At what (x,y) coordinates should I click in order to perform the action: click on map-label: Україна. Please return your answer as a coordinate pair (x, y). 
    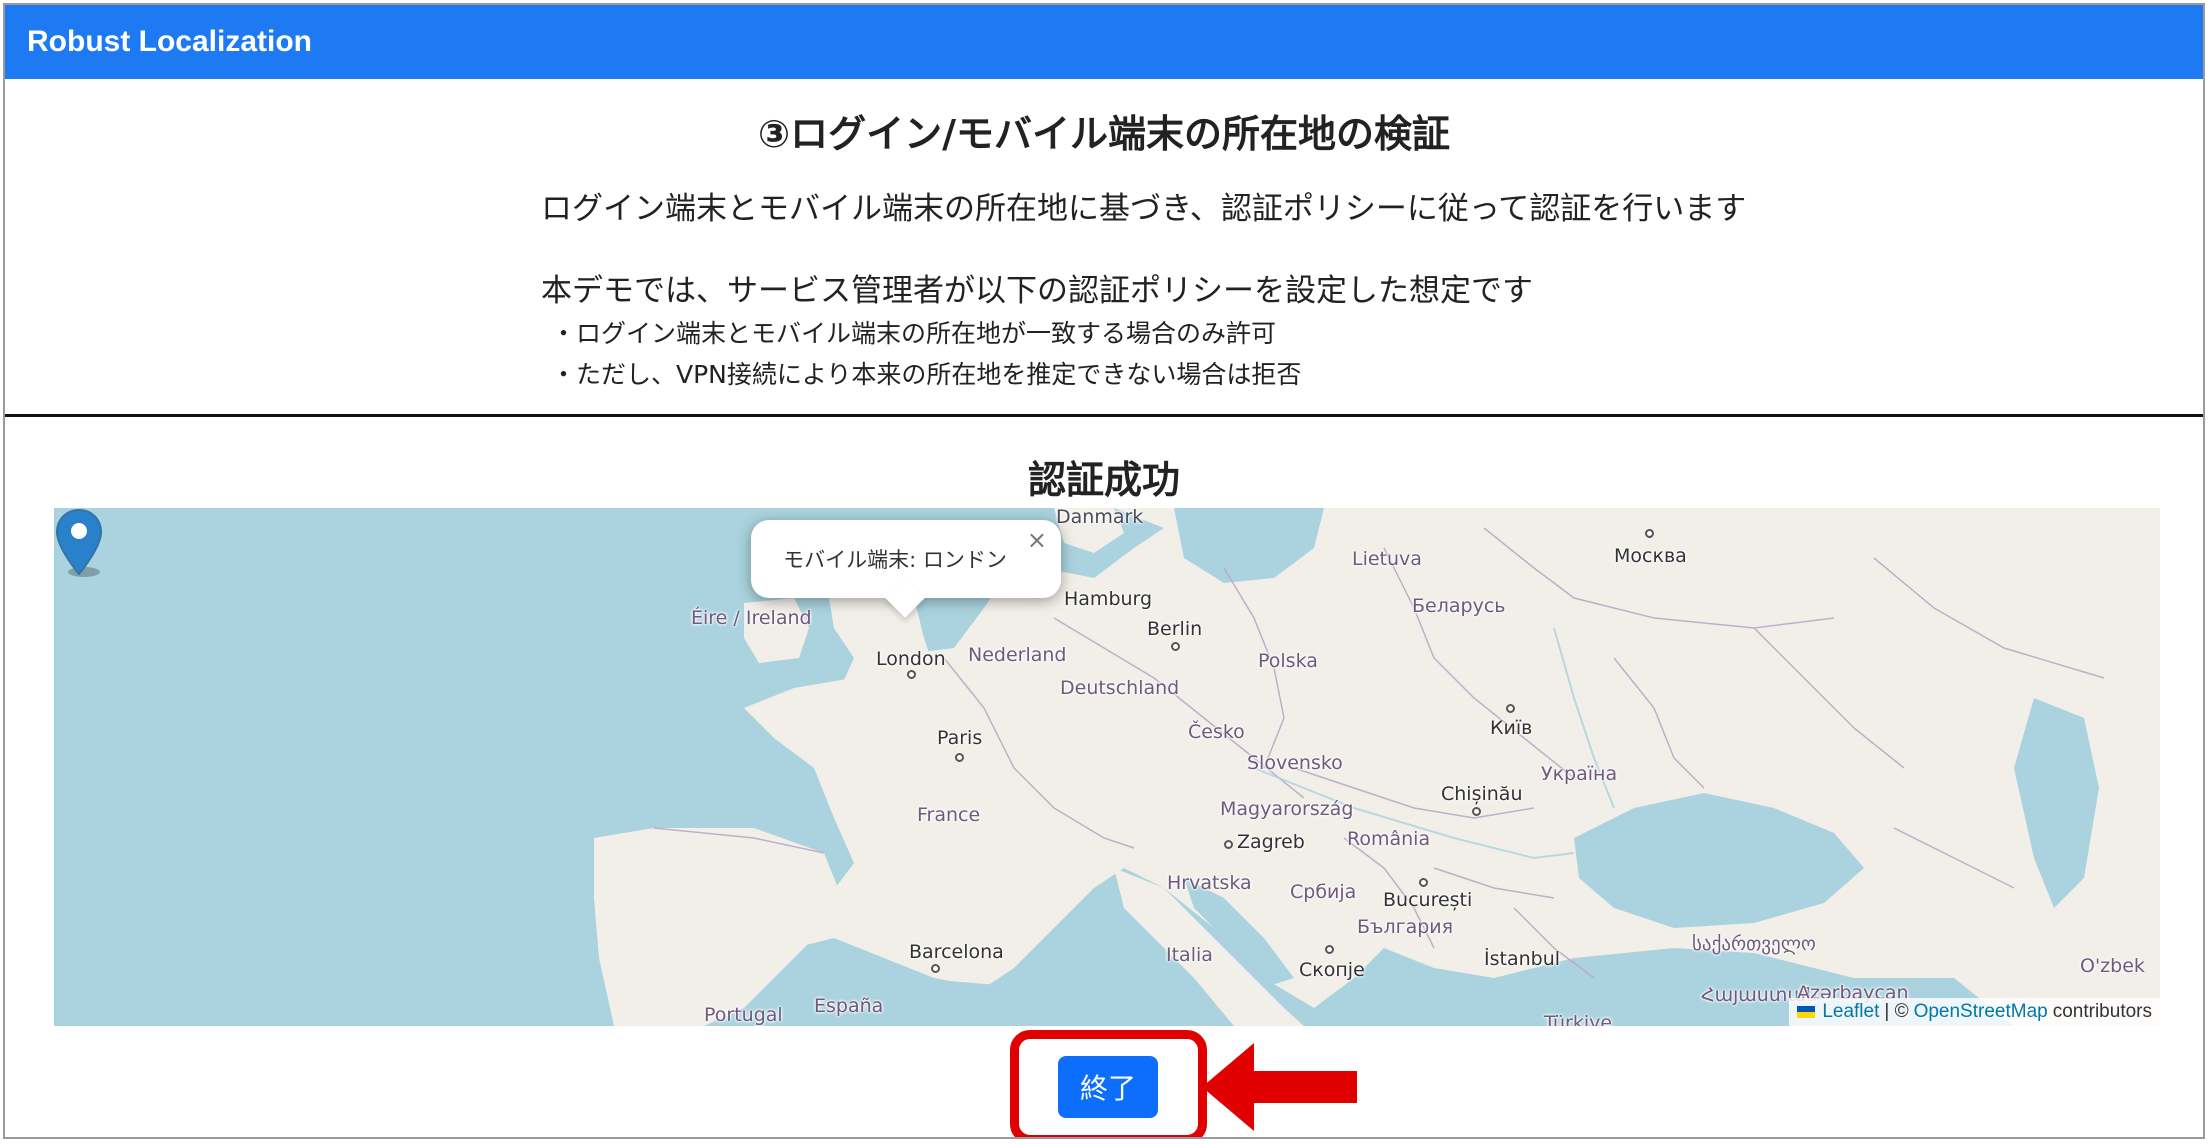
    Looking at the image, I should click on (1579, 774).